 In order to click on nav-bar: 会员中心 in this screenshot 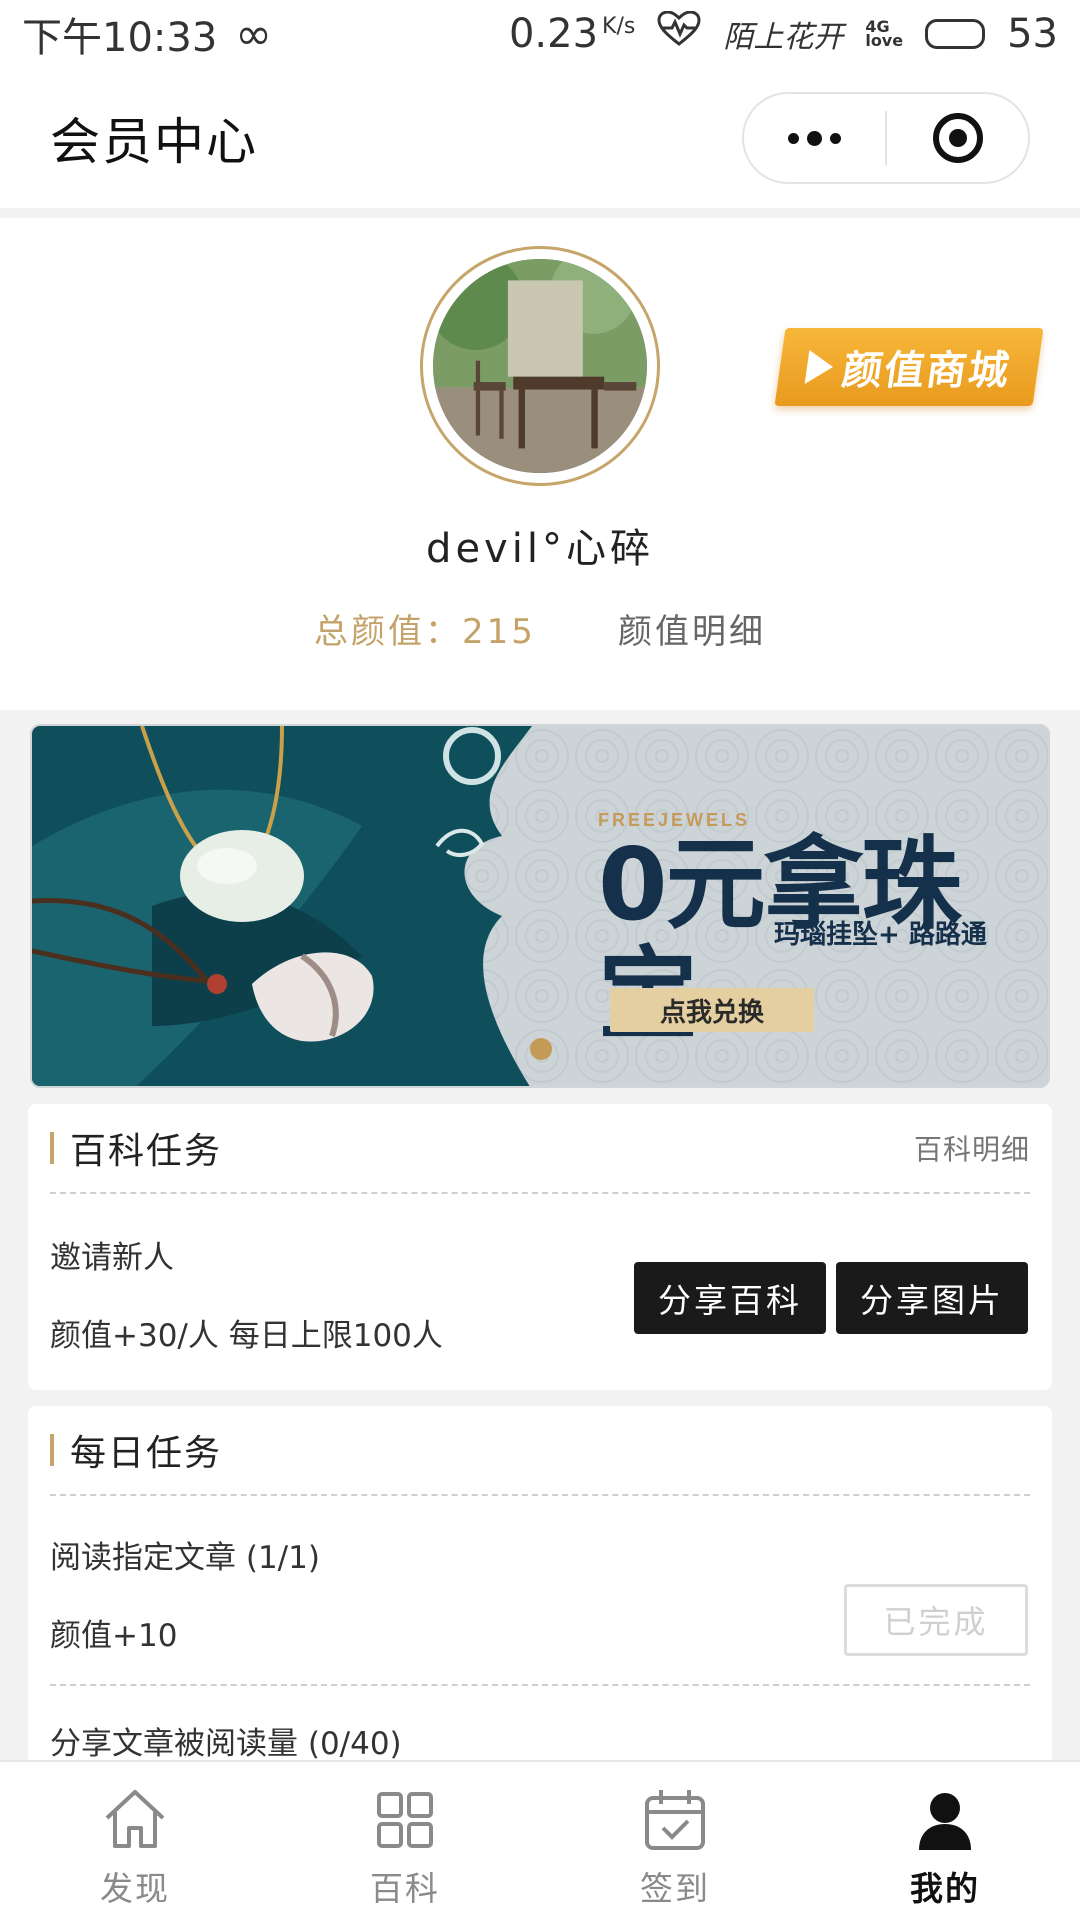, I will do `click(540, 138)`.